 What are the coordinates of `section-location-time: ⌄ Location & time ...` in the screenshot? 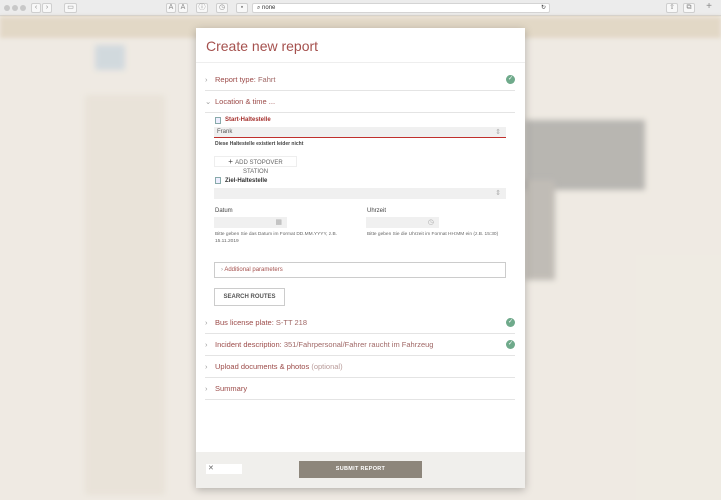 It's located at (360, 102).